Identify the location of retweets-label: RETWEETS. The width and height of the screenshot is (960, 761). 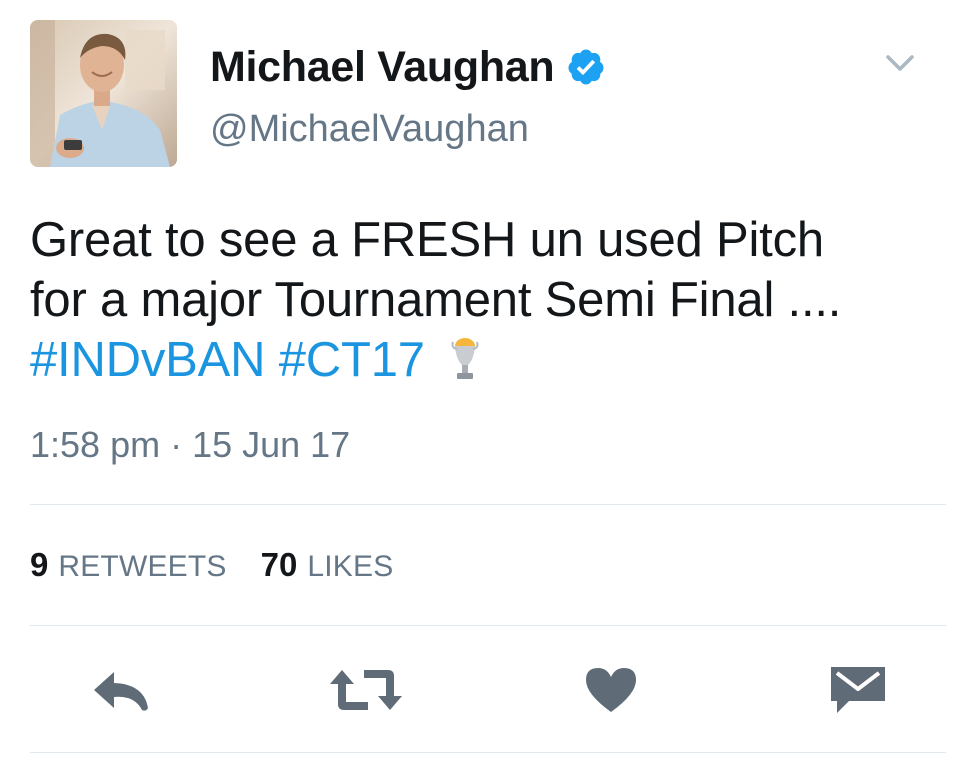
(142, 566).